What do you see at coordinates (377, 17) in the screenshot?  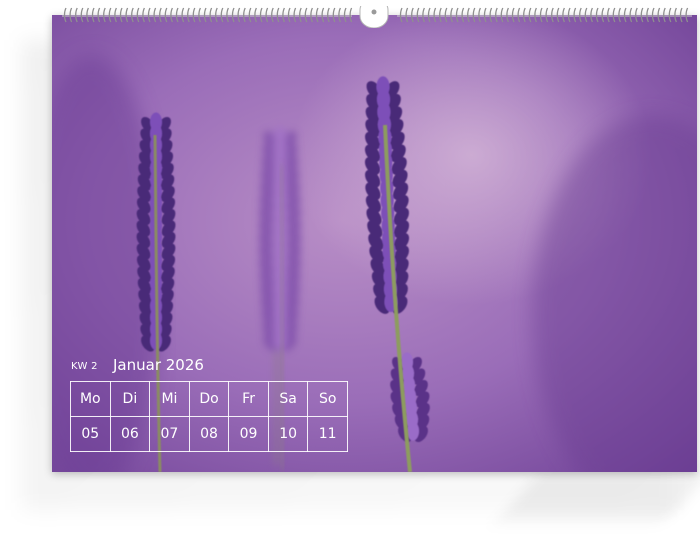 I see `spiral-binding` at bounding box center [377, 17].